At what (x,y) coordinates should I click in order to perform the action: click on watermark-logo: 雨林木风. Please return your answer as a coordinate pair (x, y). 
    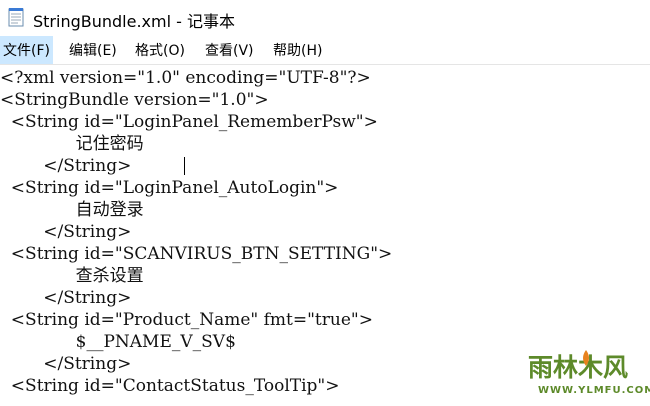
    Looking at the image, I should click on (578, 366).